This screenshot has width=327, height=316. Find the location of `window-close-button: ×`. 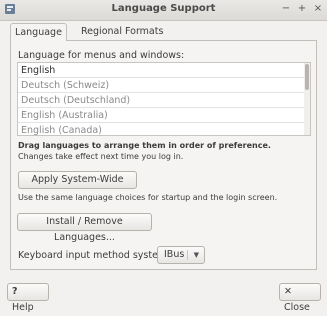

window-close-button: × is located at coordinates (318, 9).